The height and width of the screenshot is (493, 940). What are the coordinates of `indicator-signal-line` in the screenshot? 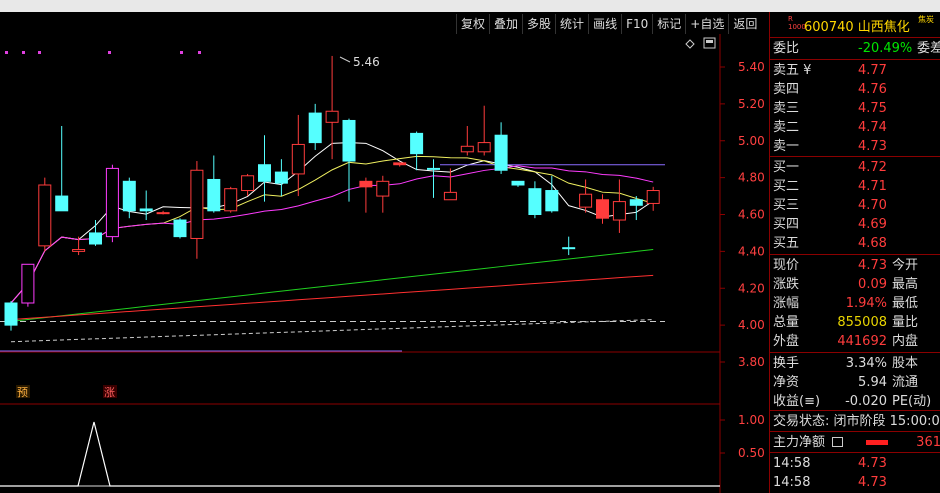 It's located at (360, 454).